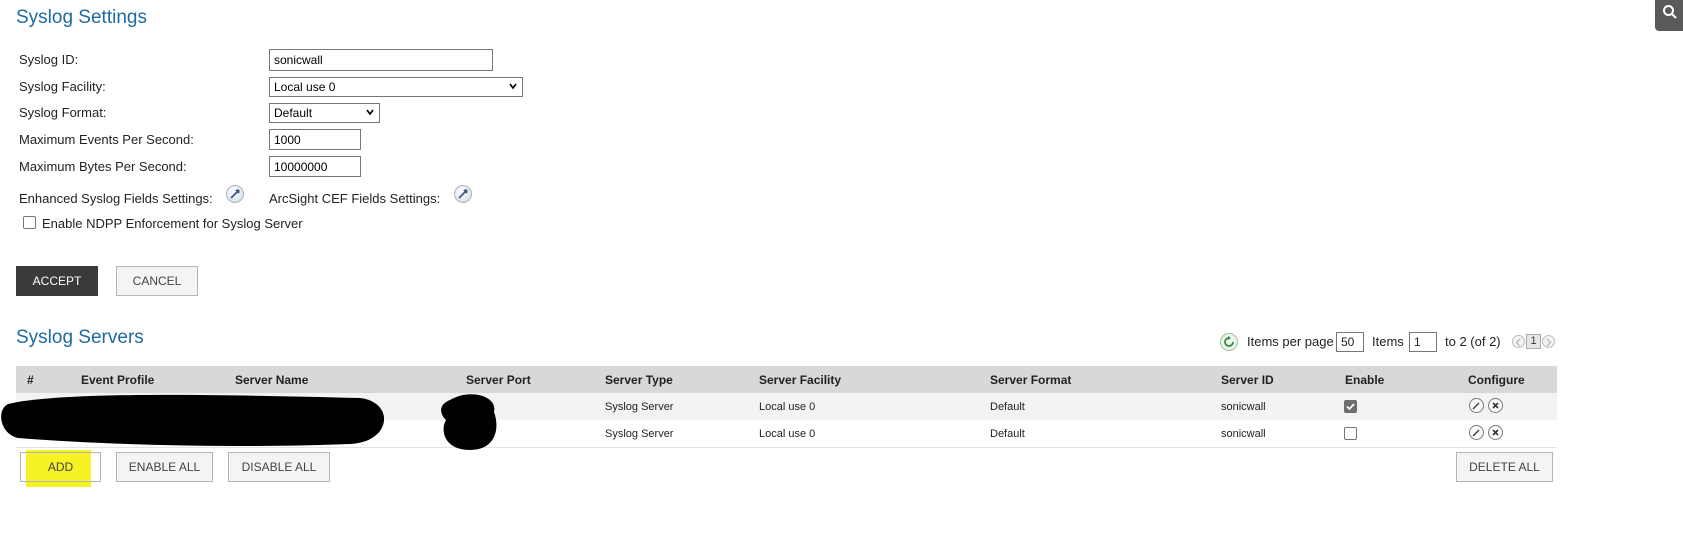  I want to click on col-server-type: Server Type, so click(639, 380).